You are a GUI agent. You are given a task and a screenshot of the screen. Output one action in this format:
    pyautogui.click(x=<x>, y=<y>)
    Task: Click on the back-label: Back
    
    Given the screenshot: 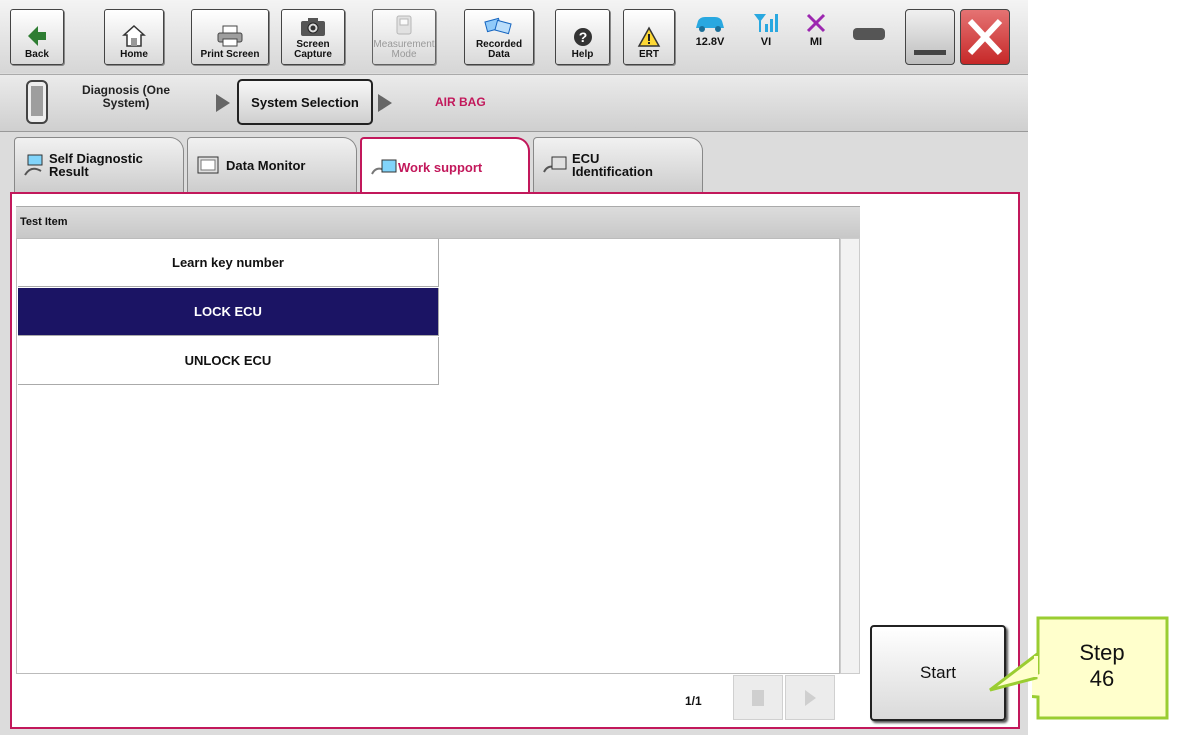 What is the action you would take?
    pyautogui.click(x=37, y=54)
    